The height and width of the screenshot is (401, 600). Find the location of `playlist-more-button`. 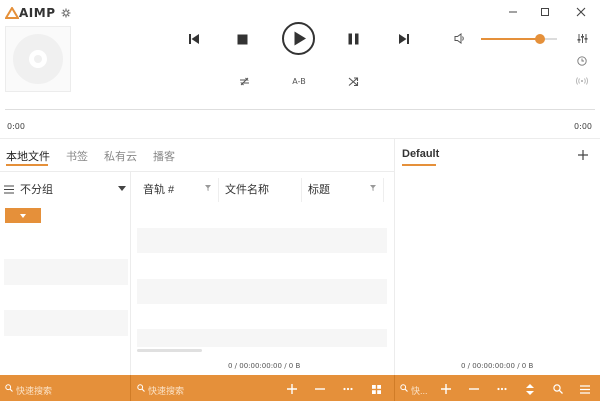

playlist-more-button is located at coordinates (502, 389).